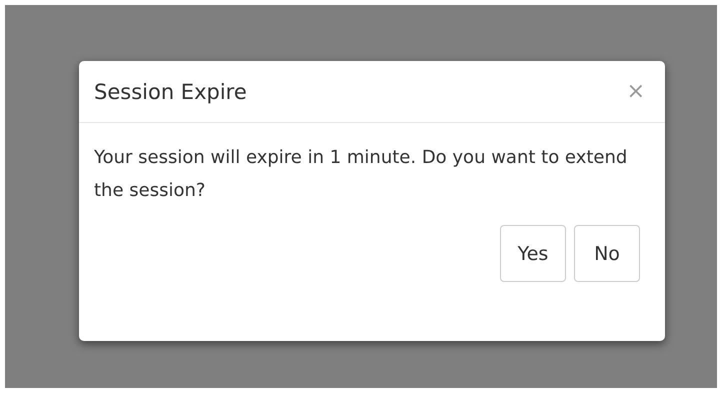  What do you see at coordinates (607, 253) in the screenshot?
I see `decline-button: No` at bounding box center [607, 253].